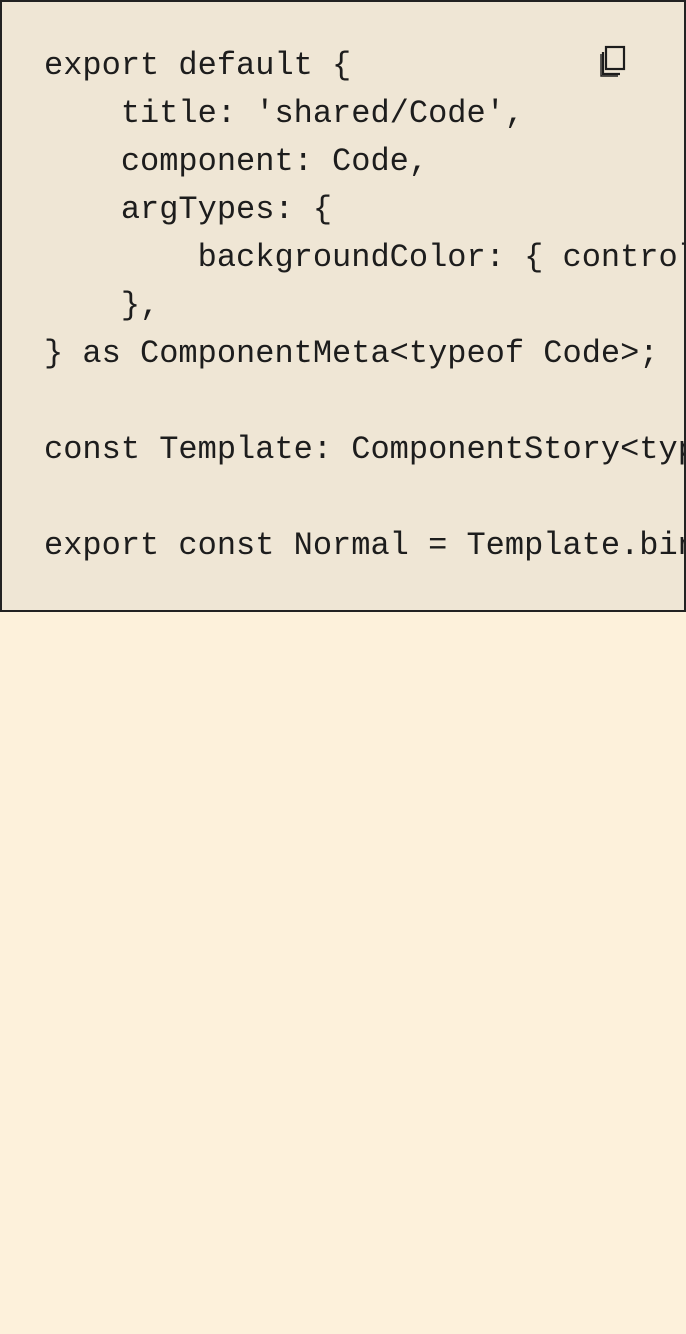 The height and width of the screenshot is (1334, 686). I want to click on code-line: title: 'shared/Code',, so click(284, 113).